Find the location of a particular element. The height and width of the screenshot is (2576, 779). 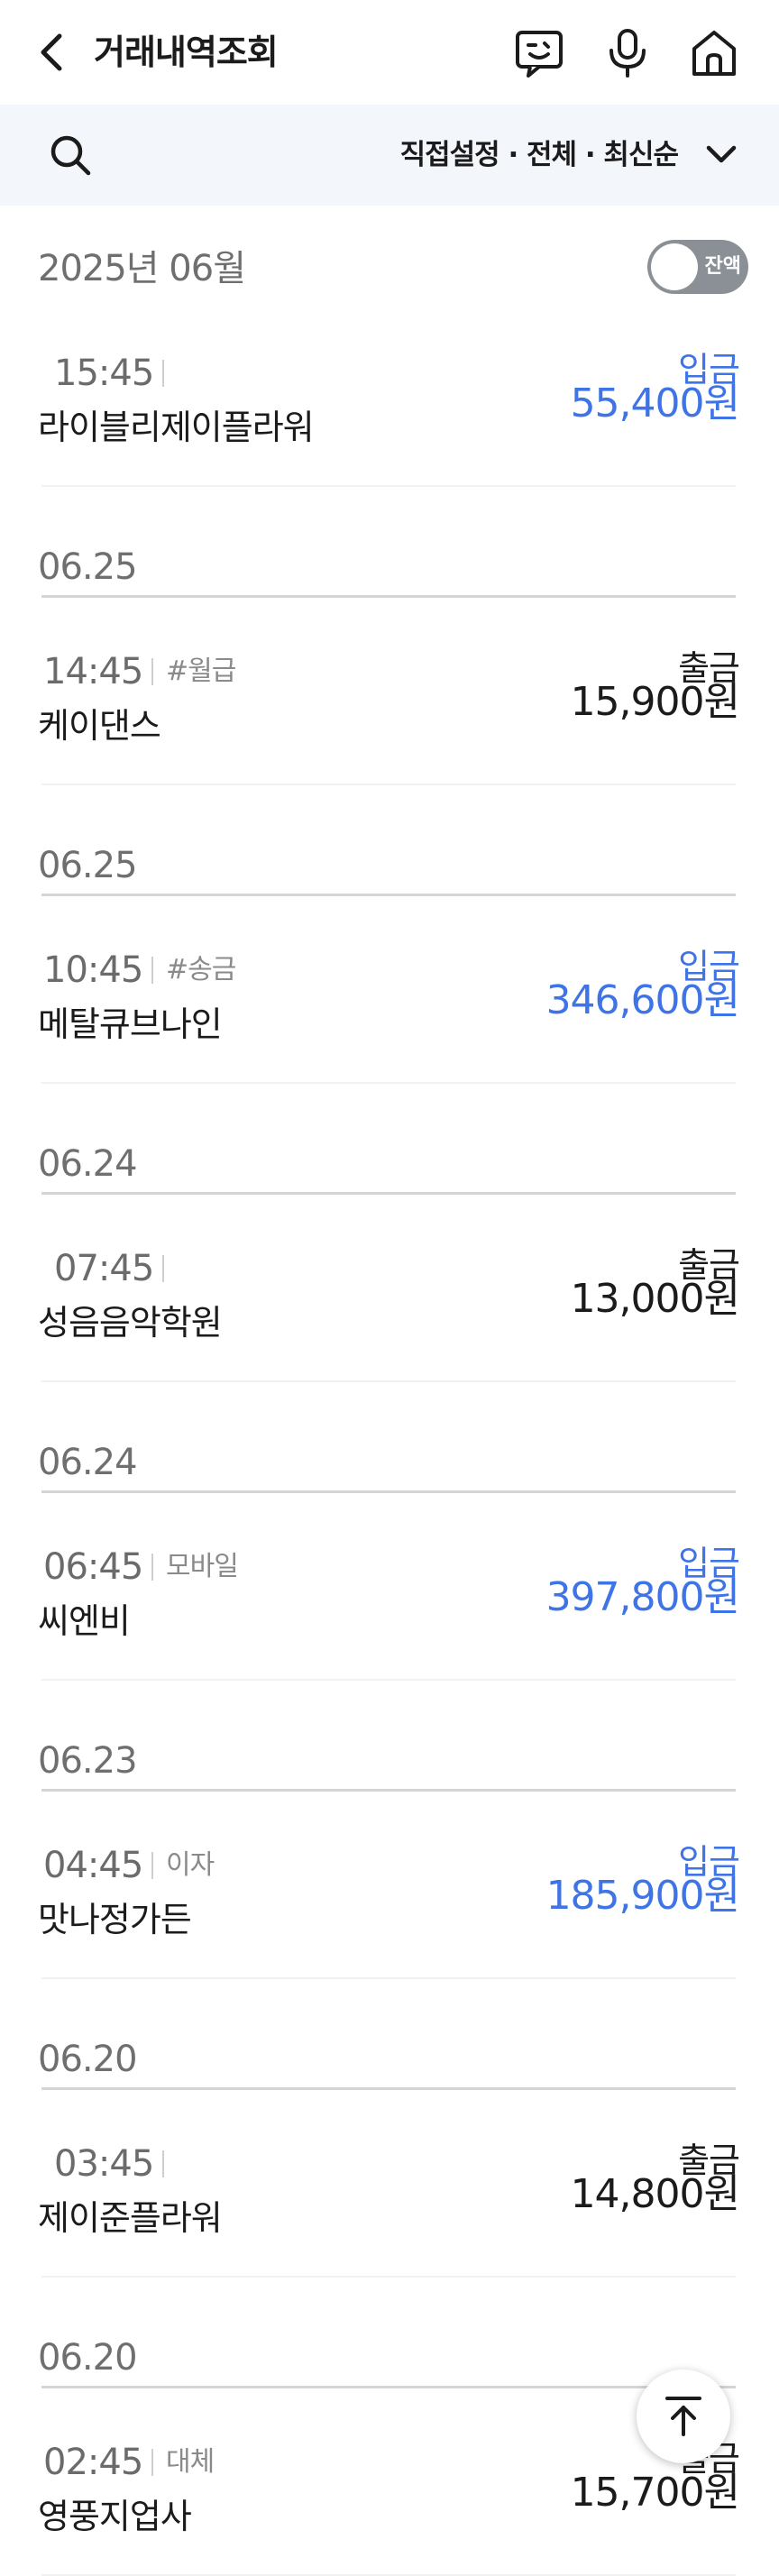

month-label: 2025년 06월 is located at coordinates (142, 268).